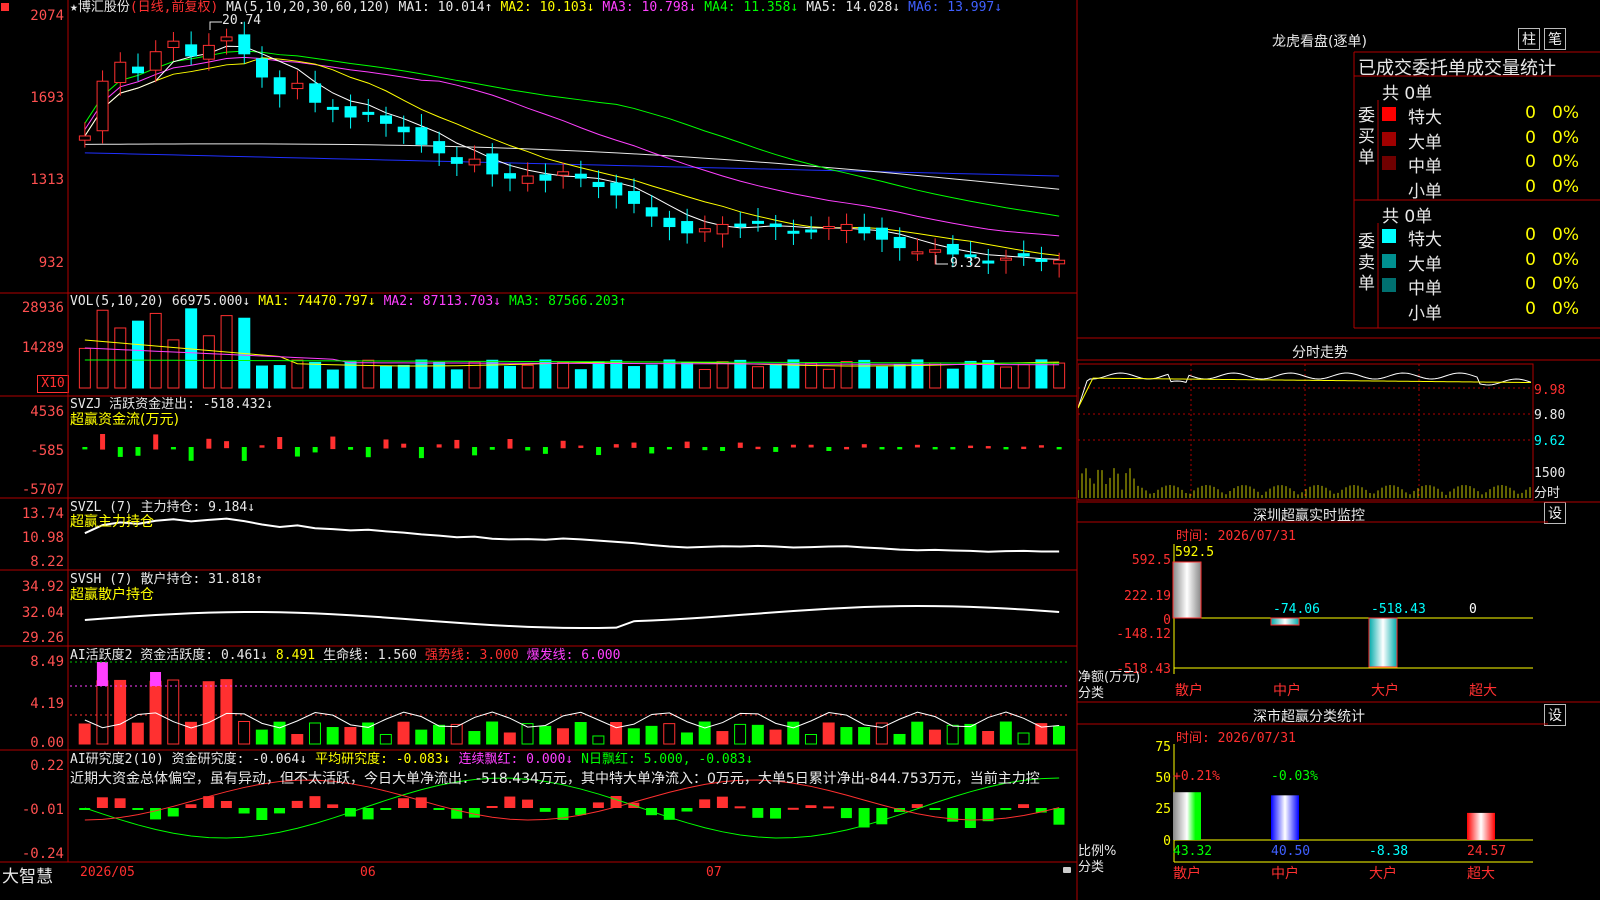 This screenshot has height=900, width=1600. I want to click on y-axis-label: 8.49, so click(47, 662).